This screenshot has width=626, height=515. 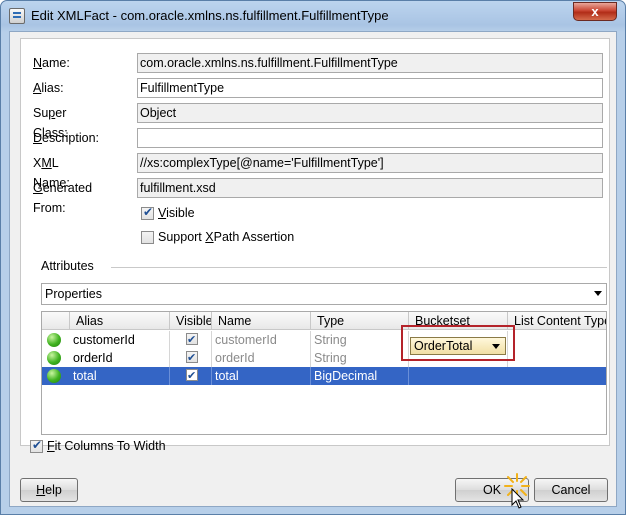 What do you see at coordinates (360, 376) in the screenshot?
I see `cell-type: BigDecimal` at bounding box center [360, 376].